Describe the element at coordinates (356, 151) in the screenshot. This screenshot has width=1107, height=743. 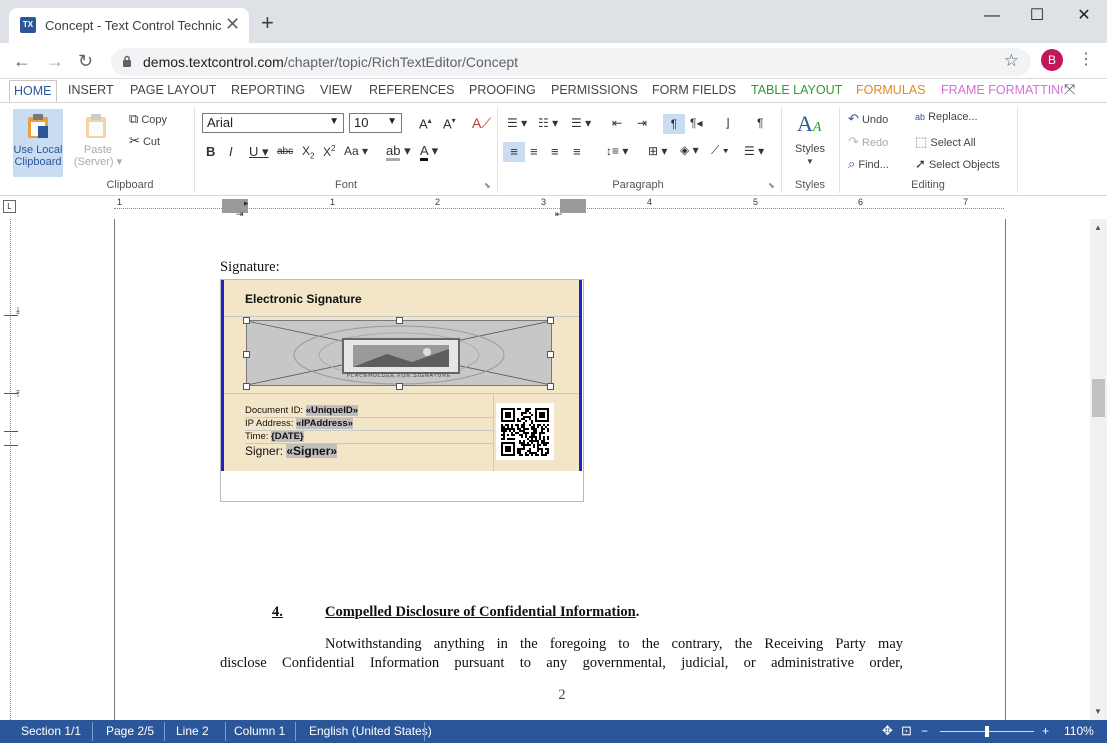
I see `change-case-icon: Aa ▾` at that location.